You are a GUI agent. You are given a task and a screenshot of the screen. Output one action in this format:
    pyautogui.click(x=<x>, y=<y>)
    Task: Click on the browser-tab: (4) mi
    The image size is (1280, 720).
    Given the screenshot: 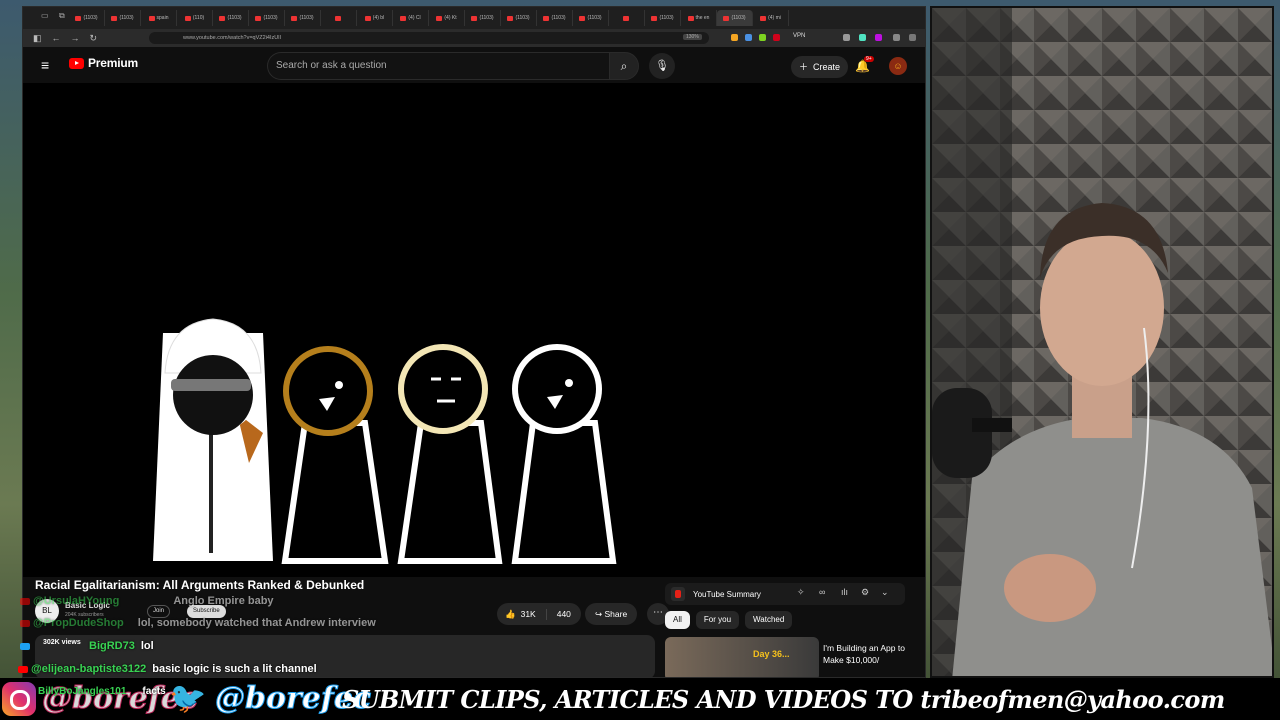 What is the action you would take?
    pyautogui.click(x=771, y=18)
    